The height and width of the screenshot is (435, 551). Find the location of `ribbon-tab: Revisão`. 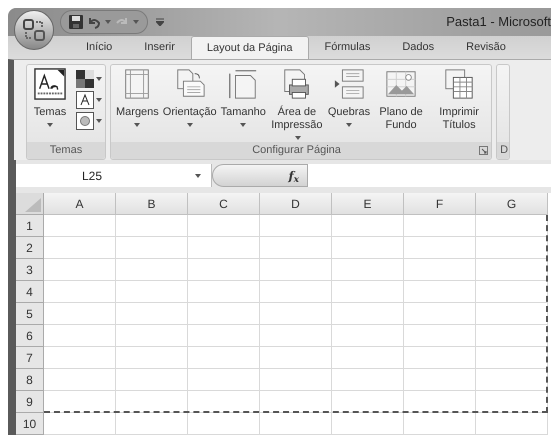

ribbon-tab: Revisão is located at coordinates (486, 47).